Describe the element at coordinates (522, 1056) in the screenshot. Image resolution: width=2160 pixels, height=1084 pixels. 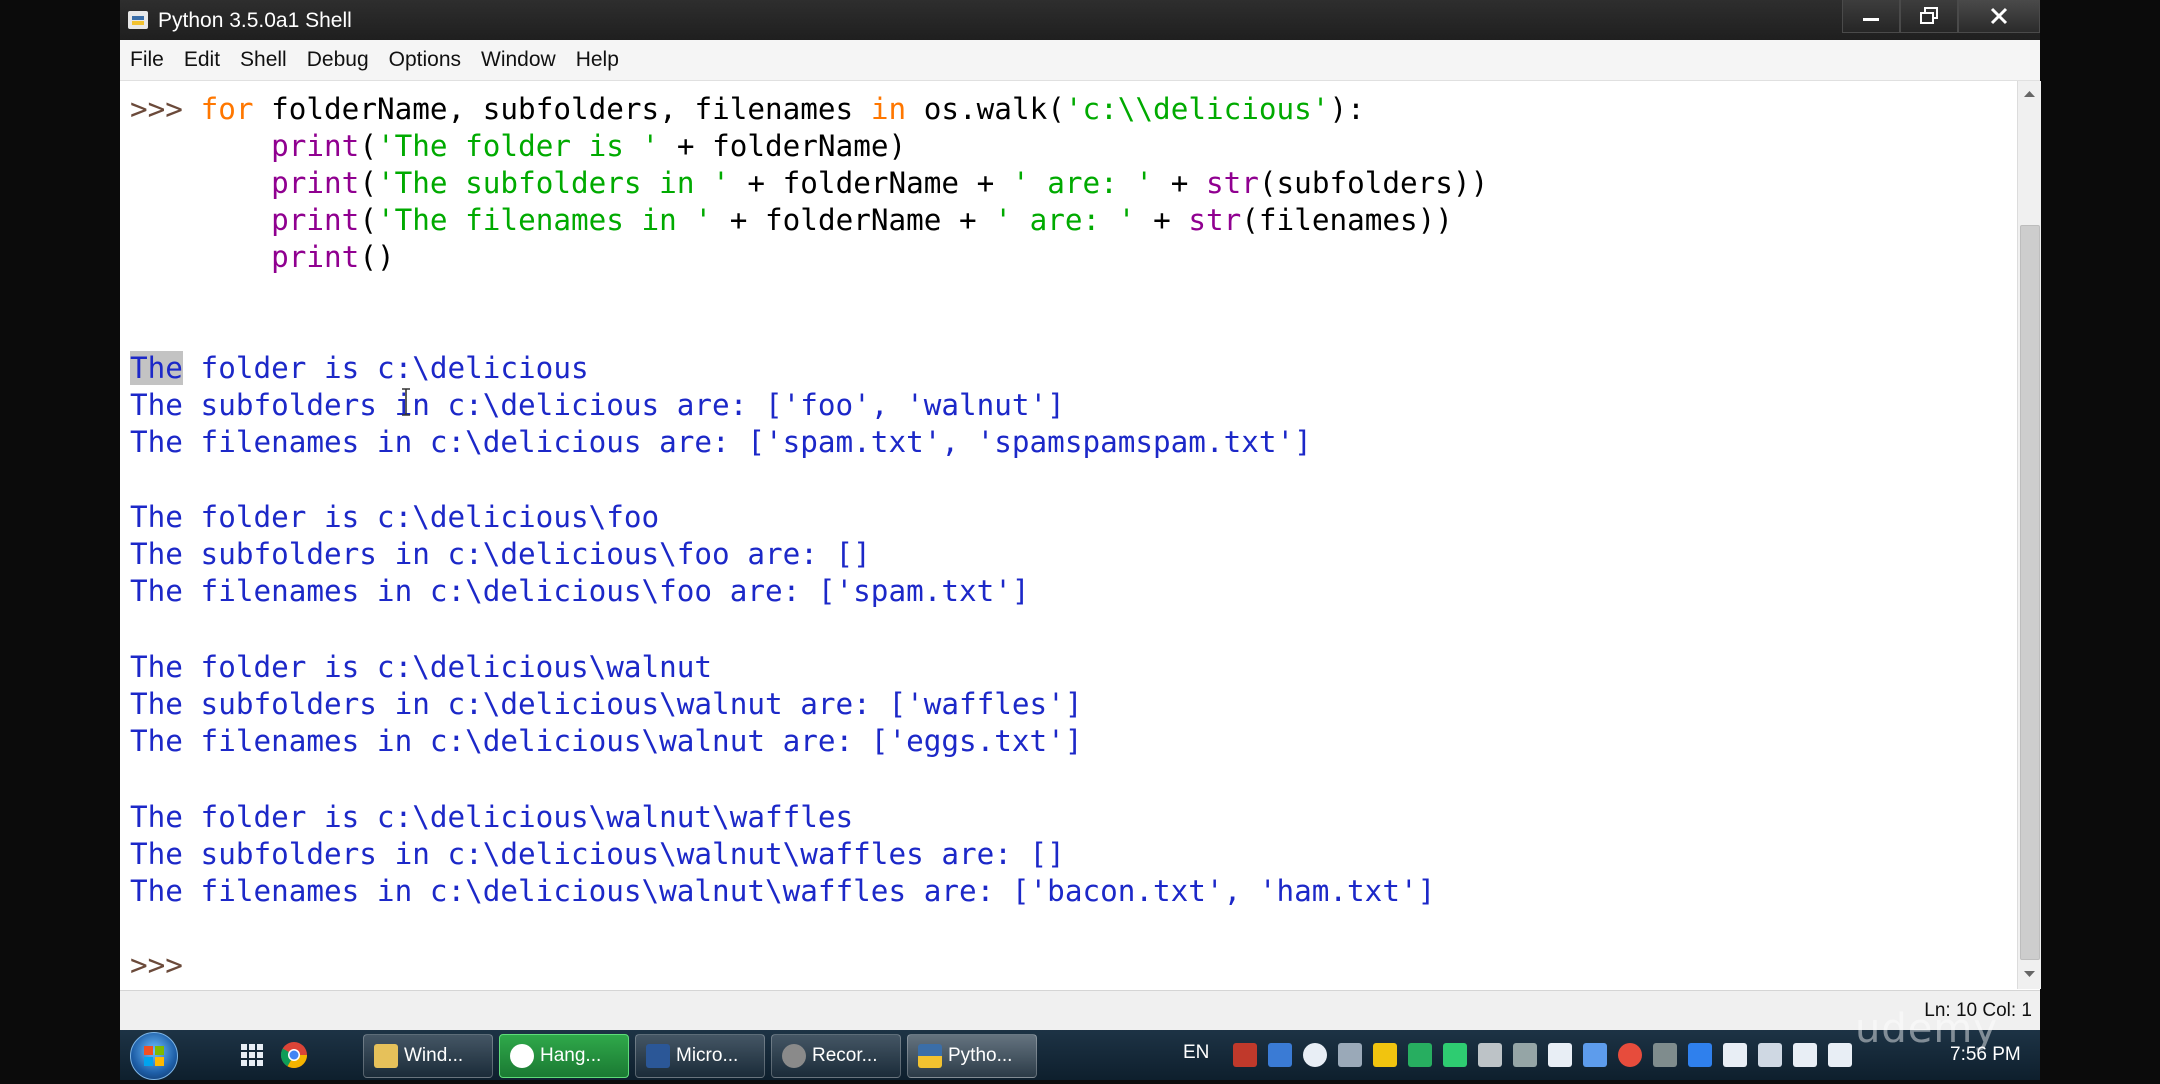
I see `hangouts-icon` at that location.